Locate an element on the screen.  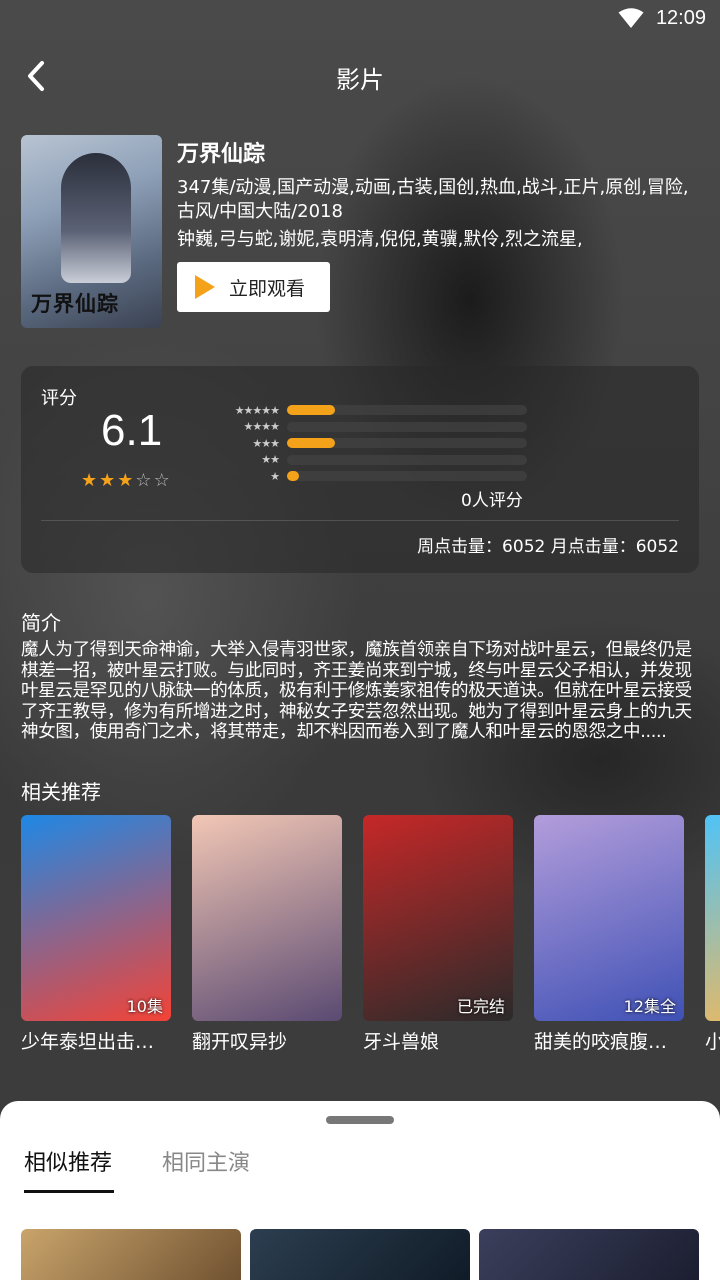
related-thumbnail: 10集 is located at coordinates (96, 918).